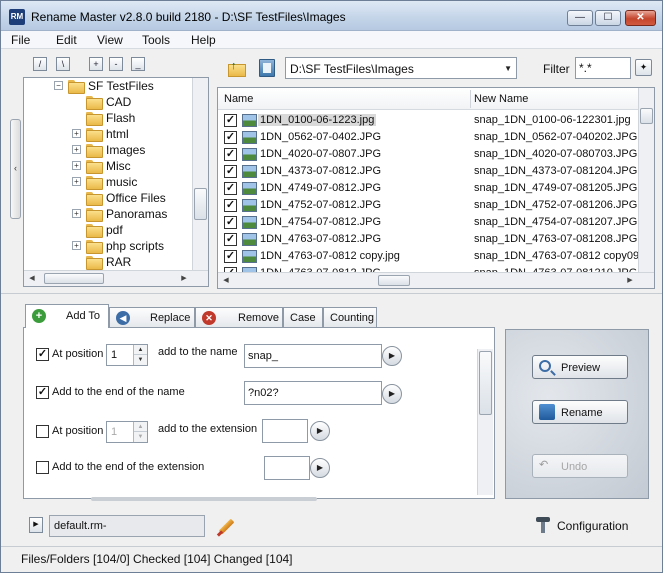 This screenshot has height=573, width=663. Describe the element at coordinates (470, 99) in the screenshot. I see `column-separator` at that location.